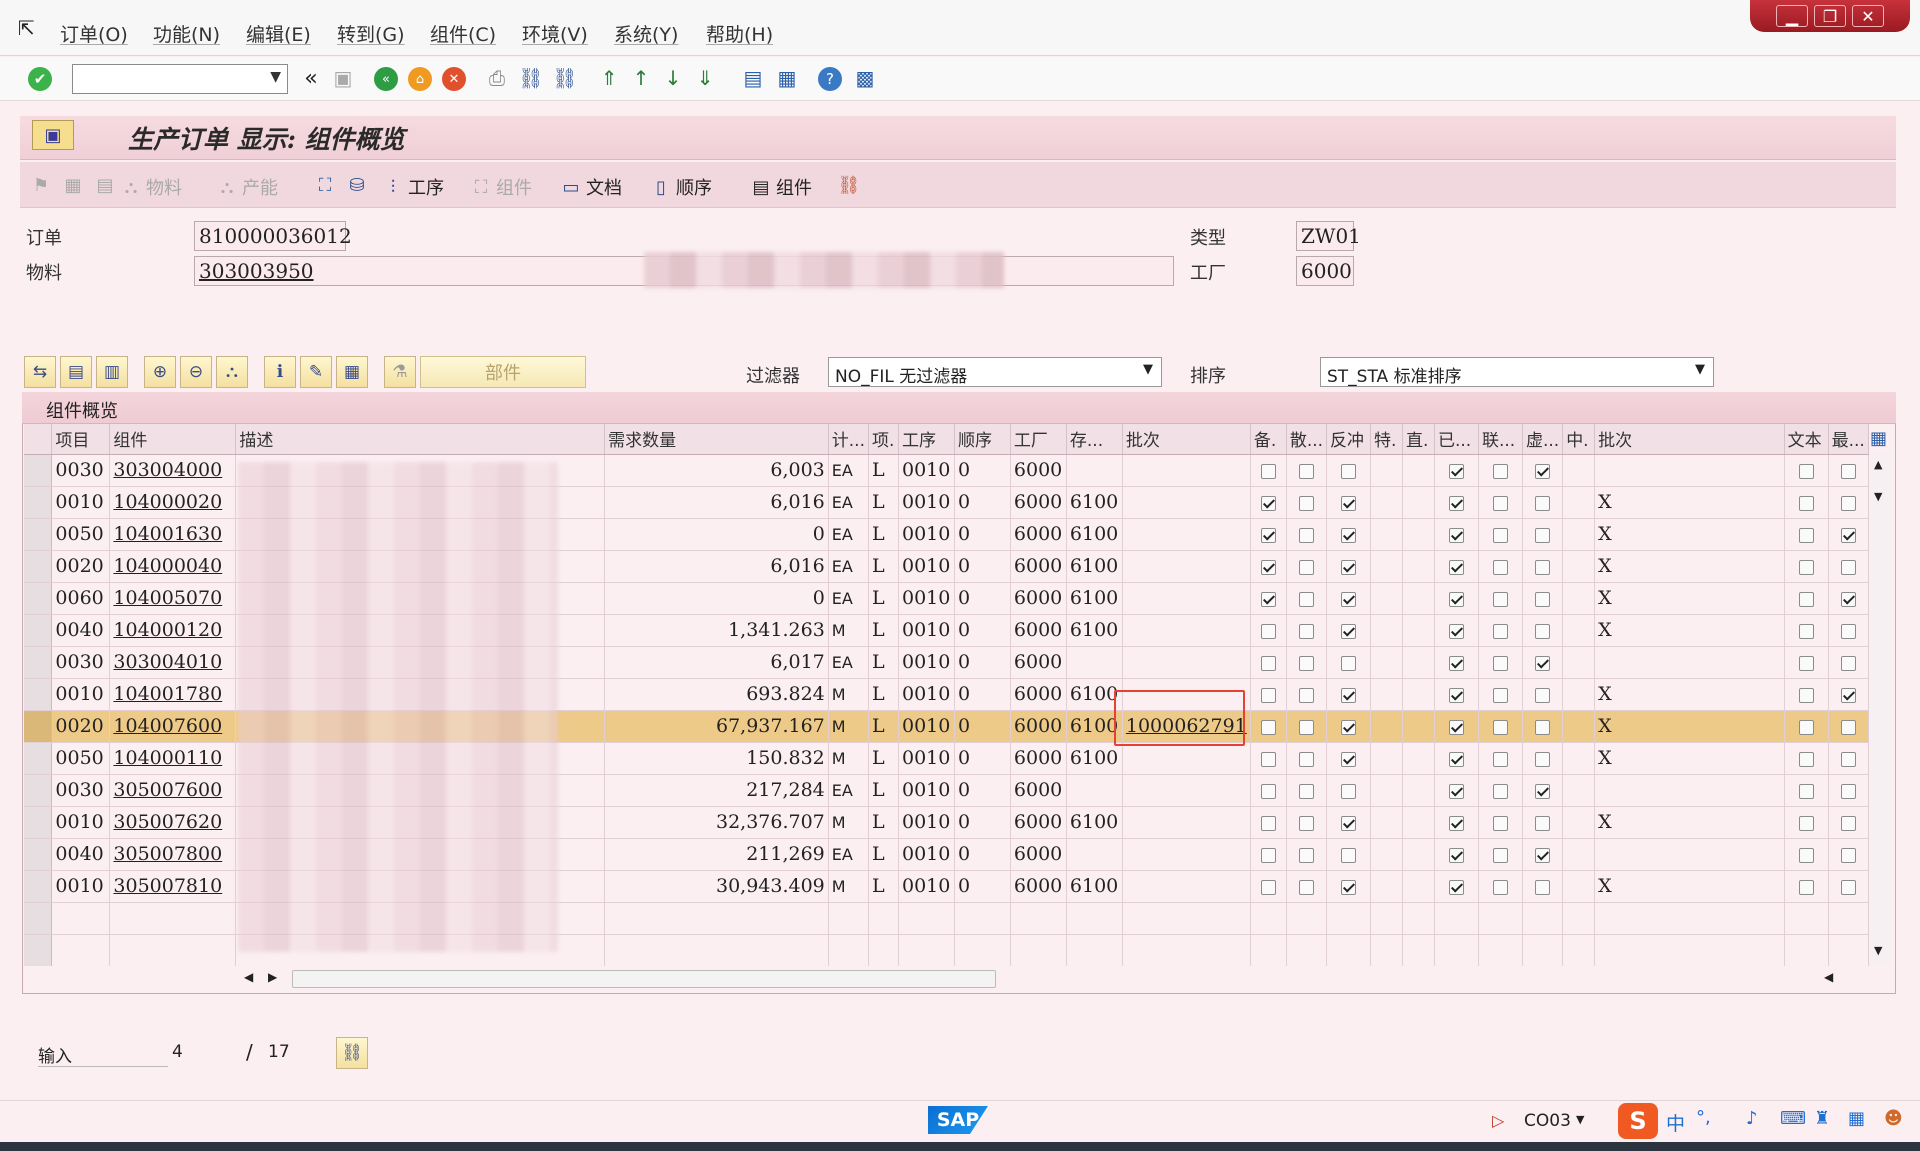  Describe the element at coordinates (173, 662) in the screenshot. I see `component-link: 303004010` at that location.